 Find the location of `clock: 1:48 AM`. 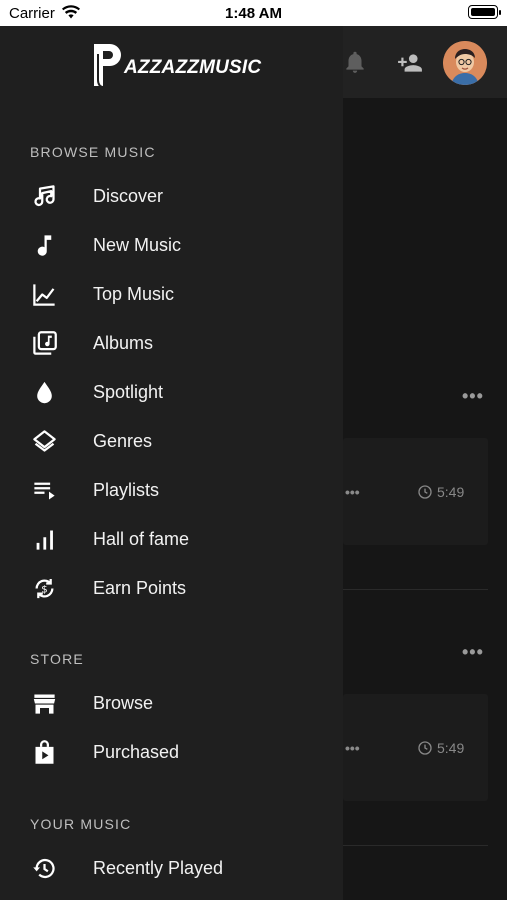

clock: 1:48 AM is located at coordinates (253, 13).